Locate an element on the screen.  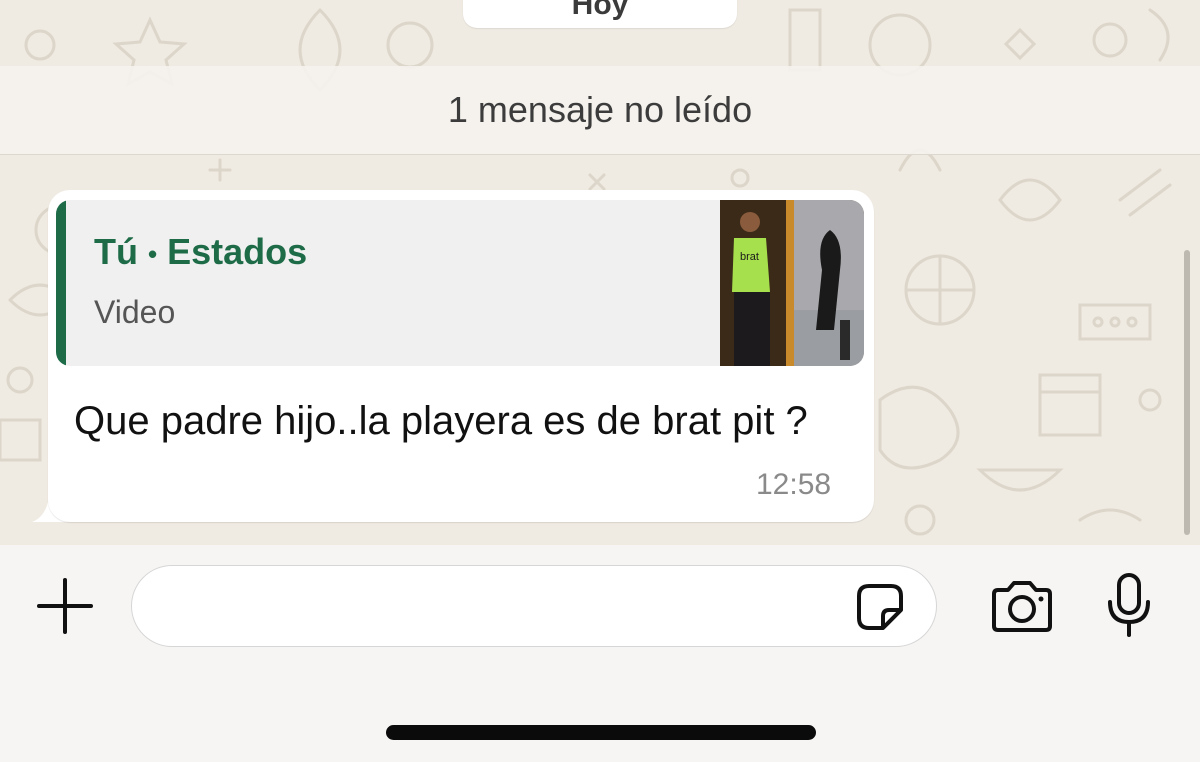
quote-author-line: Tú • Estados is located at coordinates (200, 252).